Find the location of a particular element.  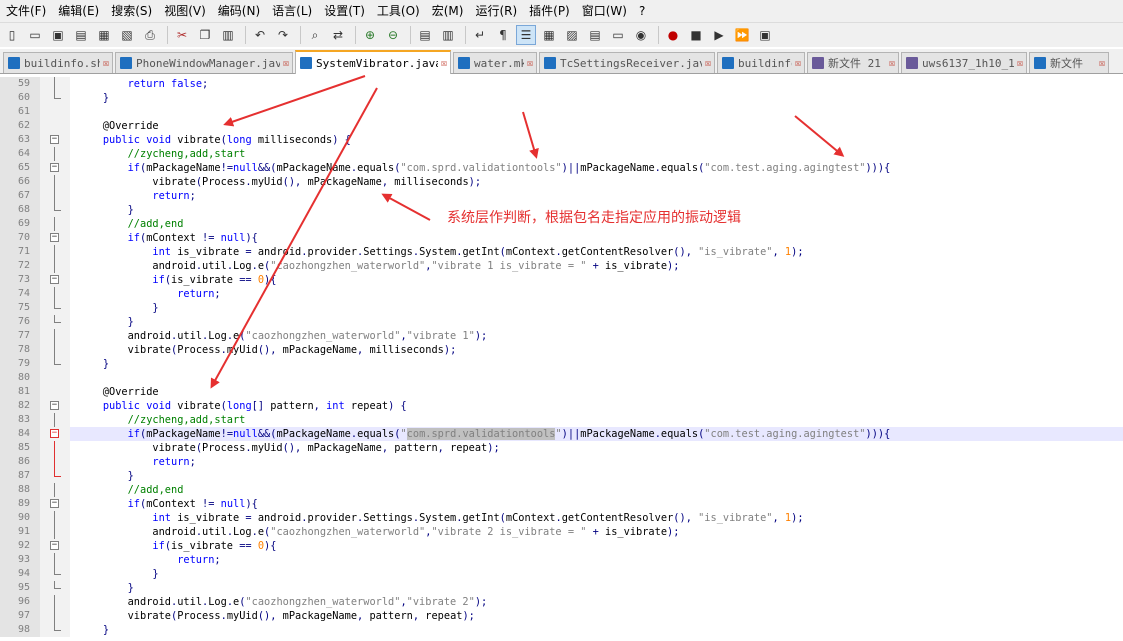

user-lang-icon: ▦ is located at coordinates (549, 35).